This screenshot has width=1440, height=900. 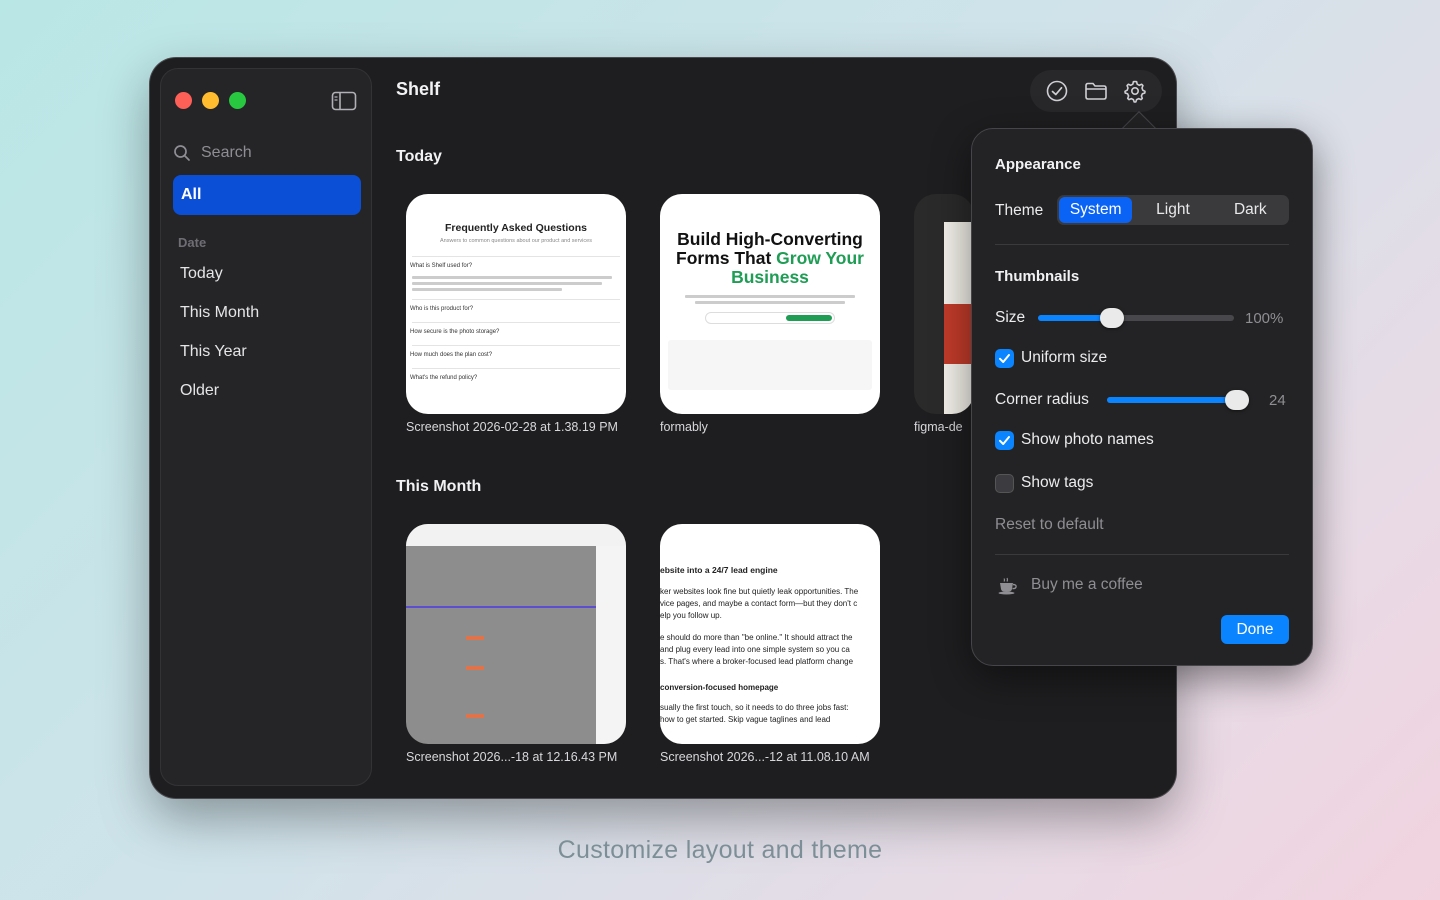 I want to click on show-photo-names-label: Show photo names, so click(x=1087, y=439).